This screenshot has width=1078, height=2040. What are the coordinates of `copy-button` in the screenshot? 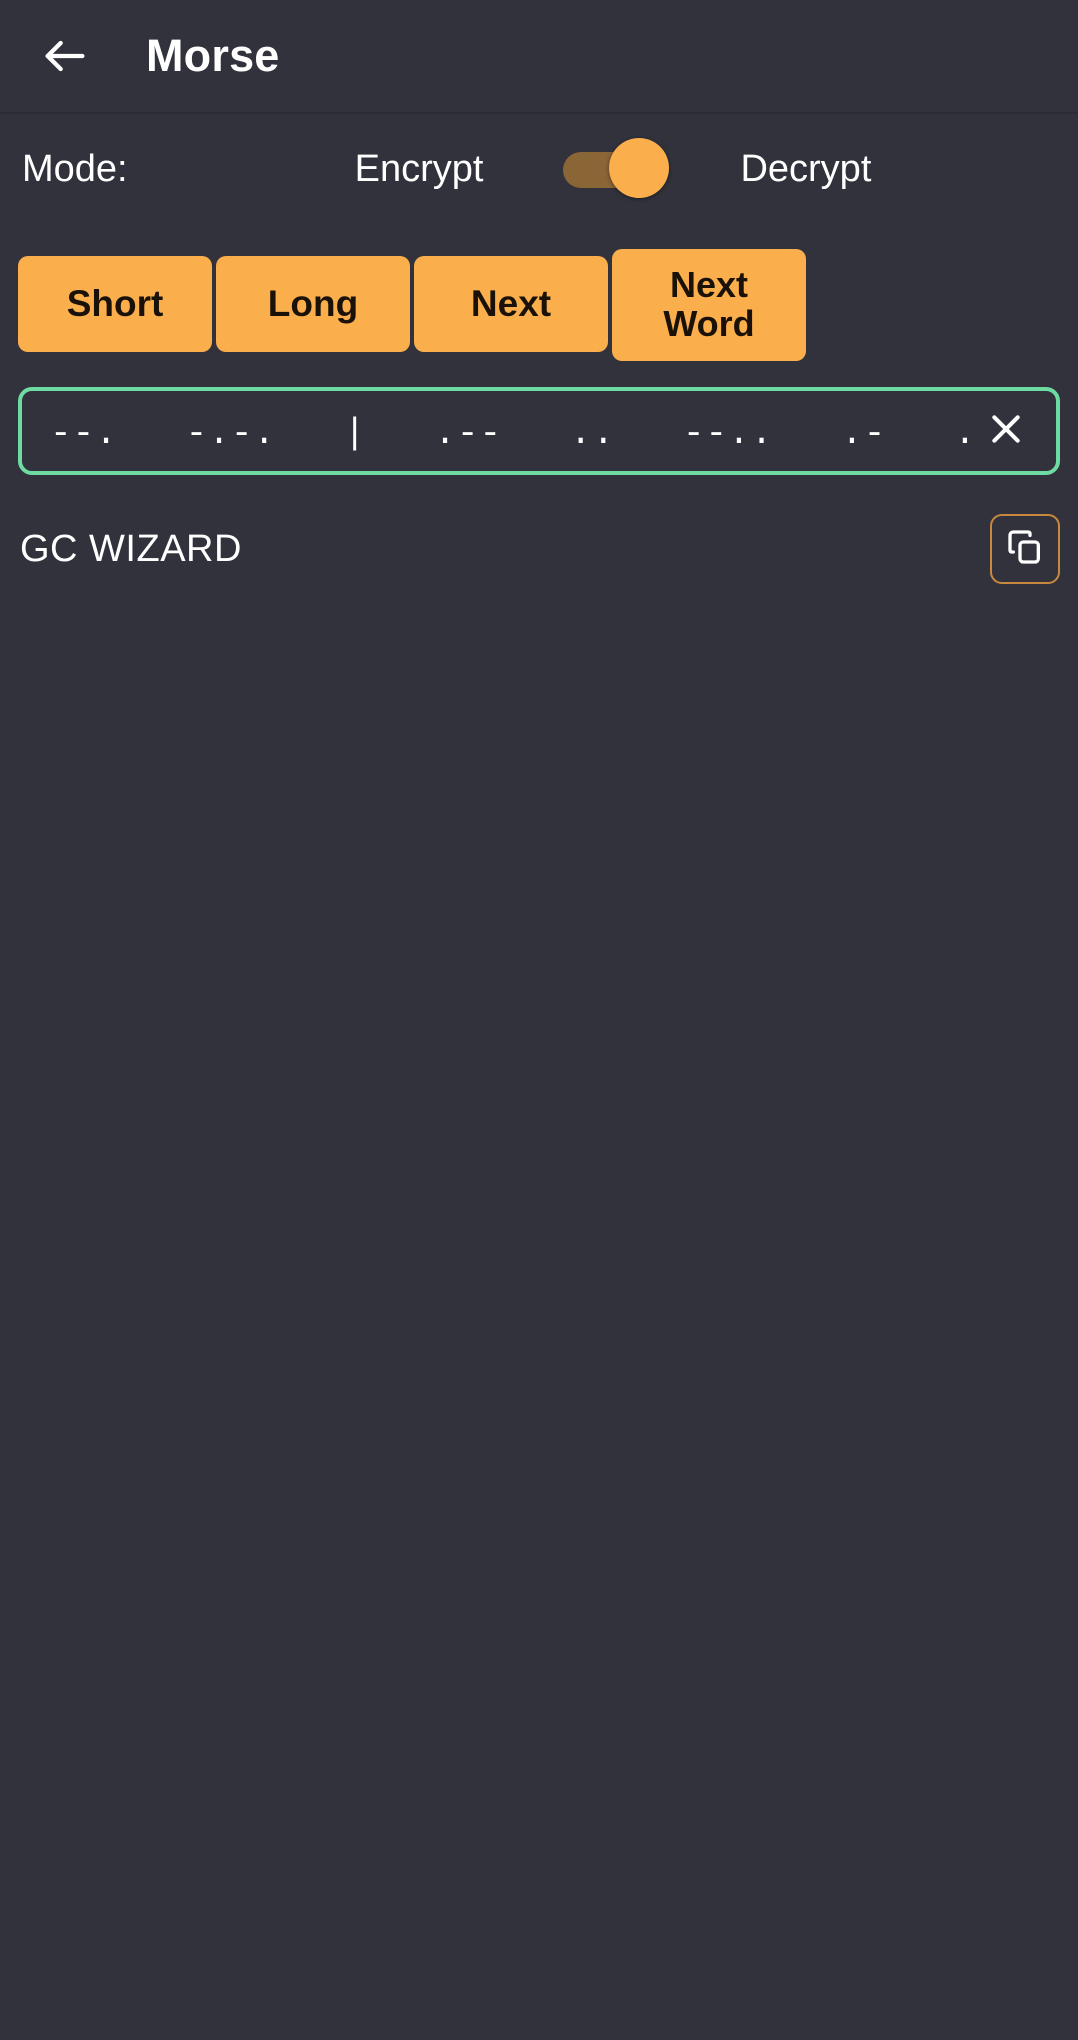 It's located at (1025, 549).